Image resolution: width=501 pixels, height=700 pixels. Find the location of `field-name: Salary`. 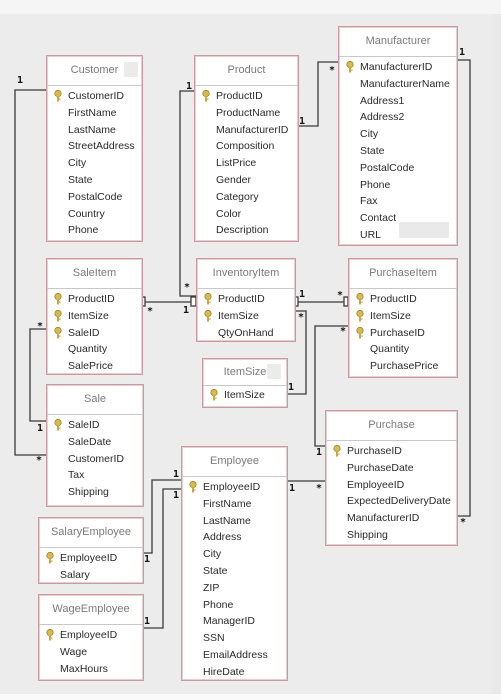

field-name: Salary is located at coordinates (75, 574).